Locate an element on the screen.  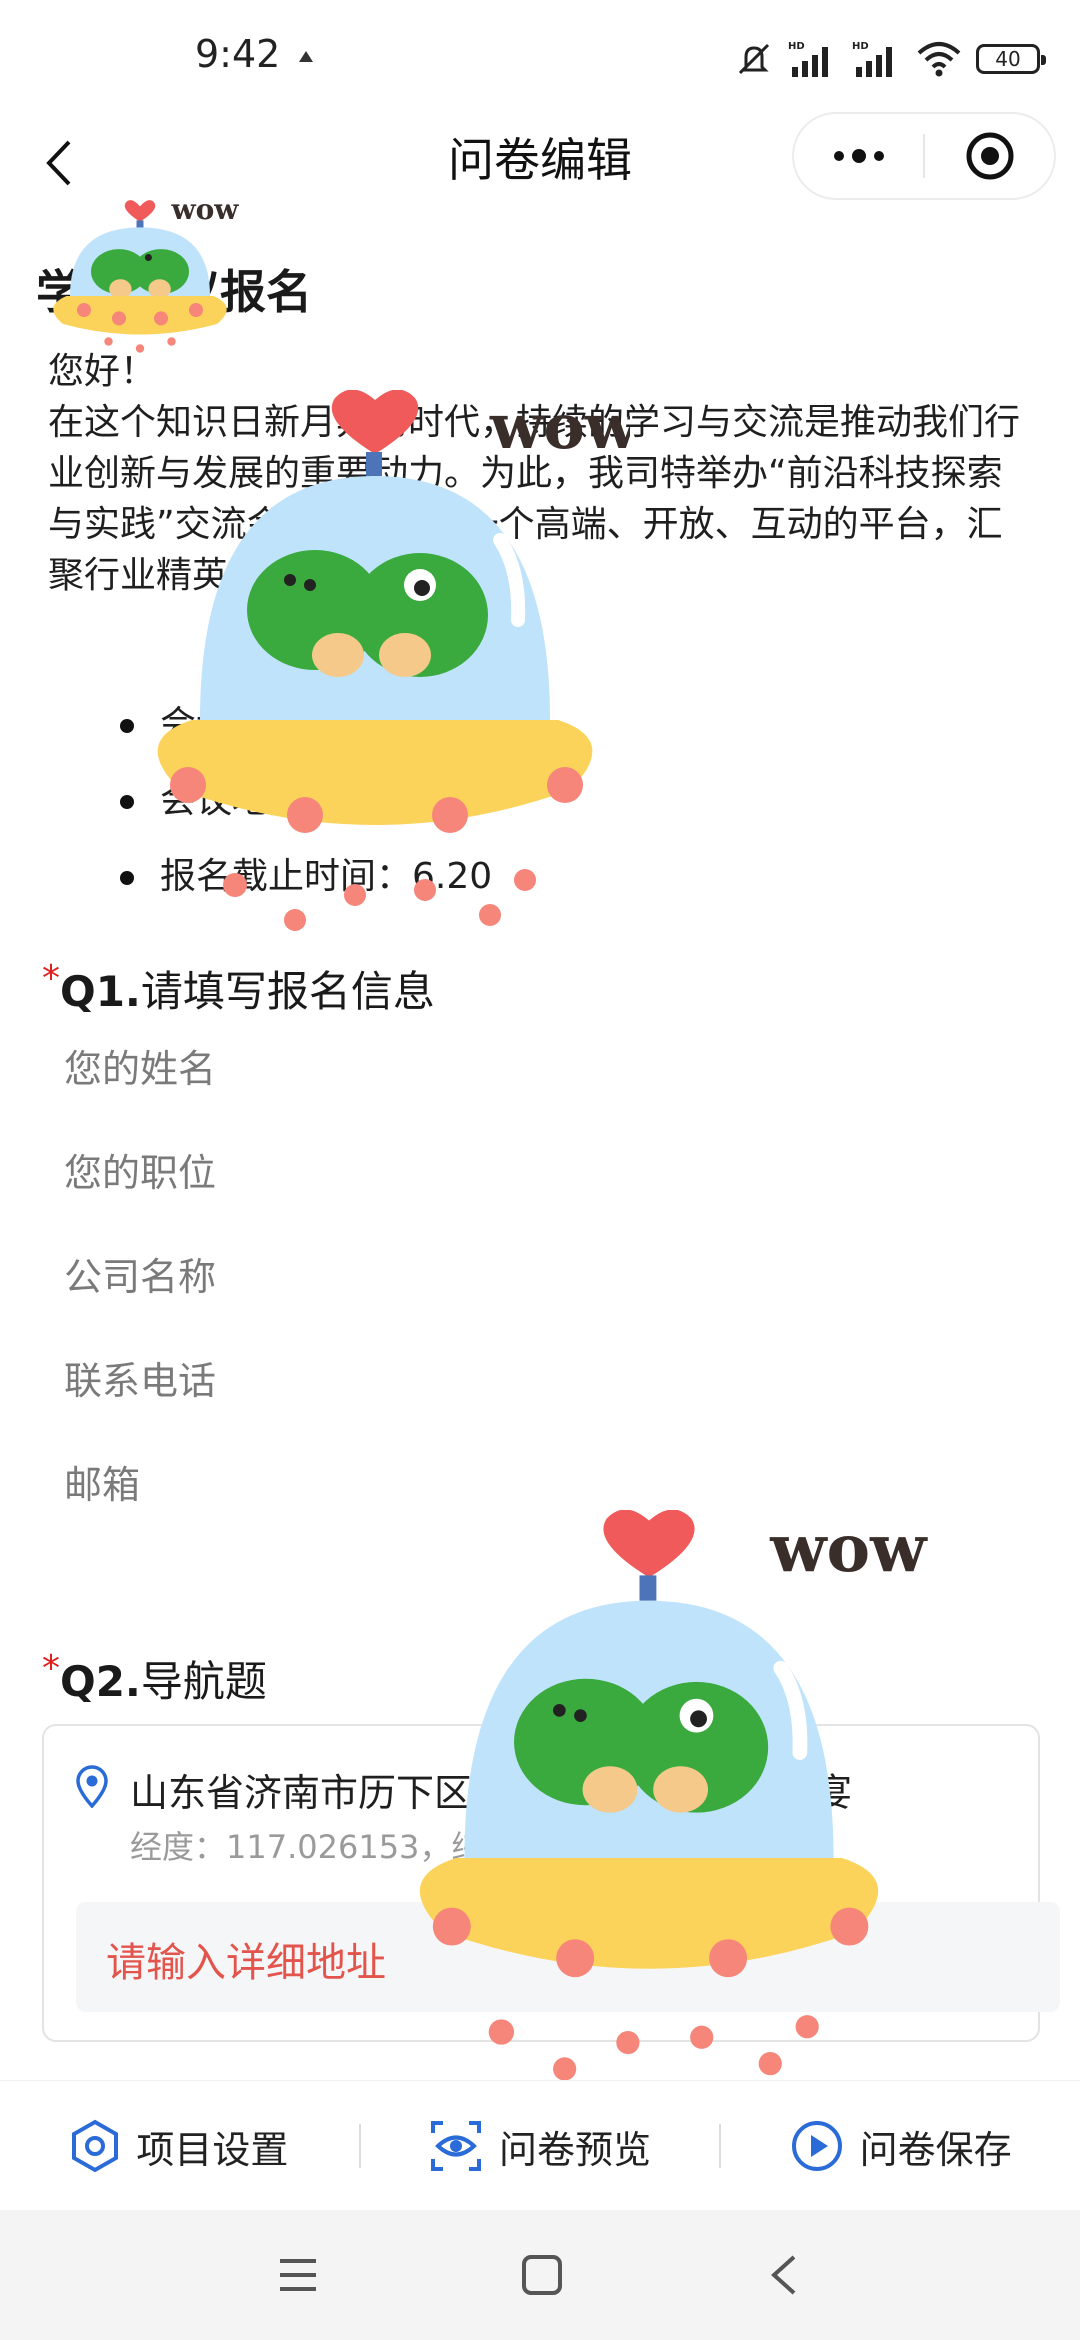
system-navigation-bar is located at coordinates (540, 2275).